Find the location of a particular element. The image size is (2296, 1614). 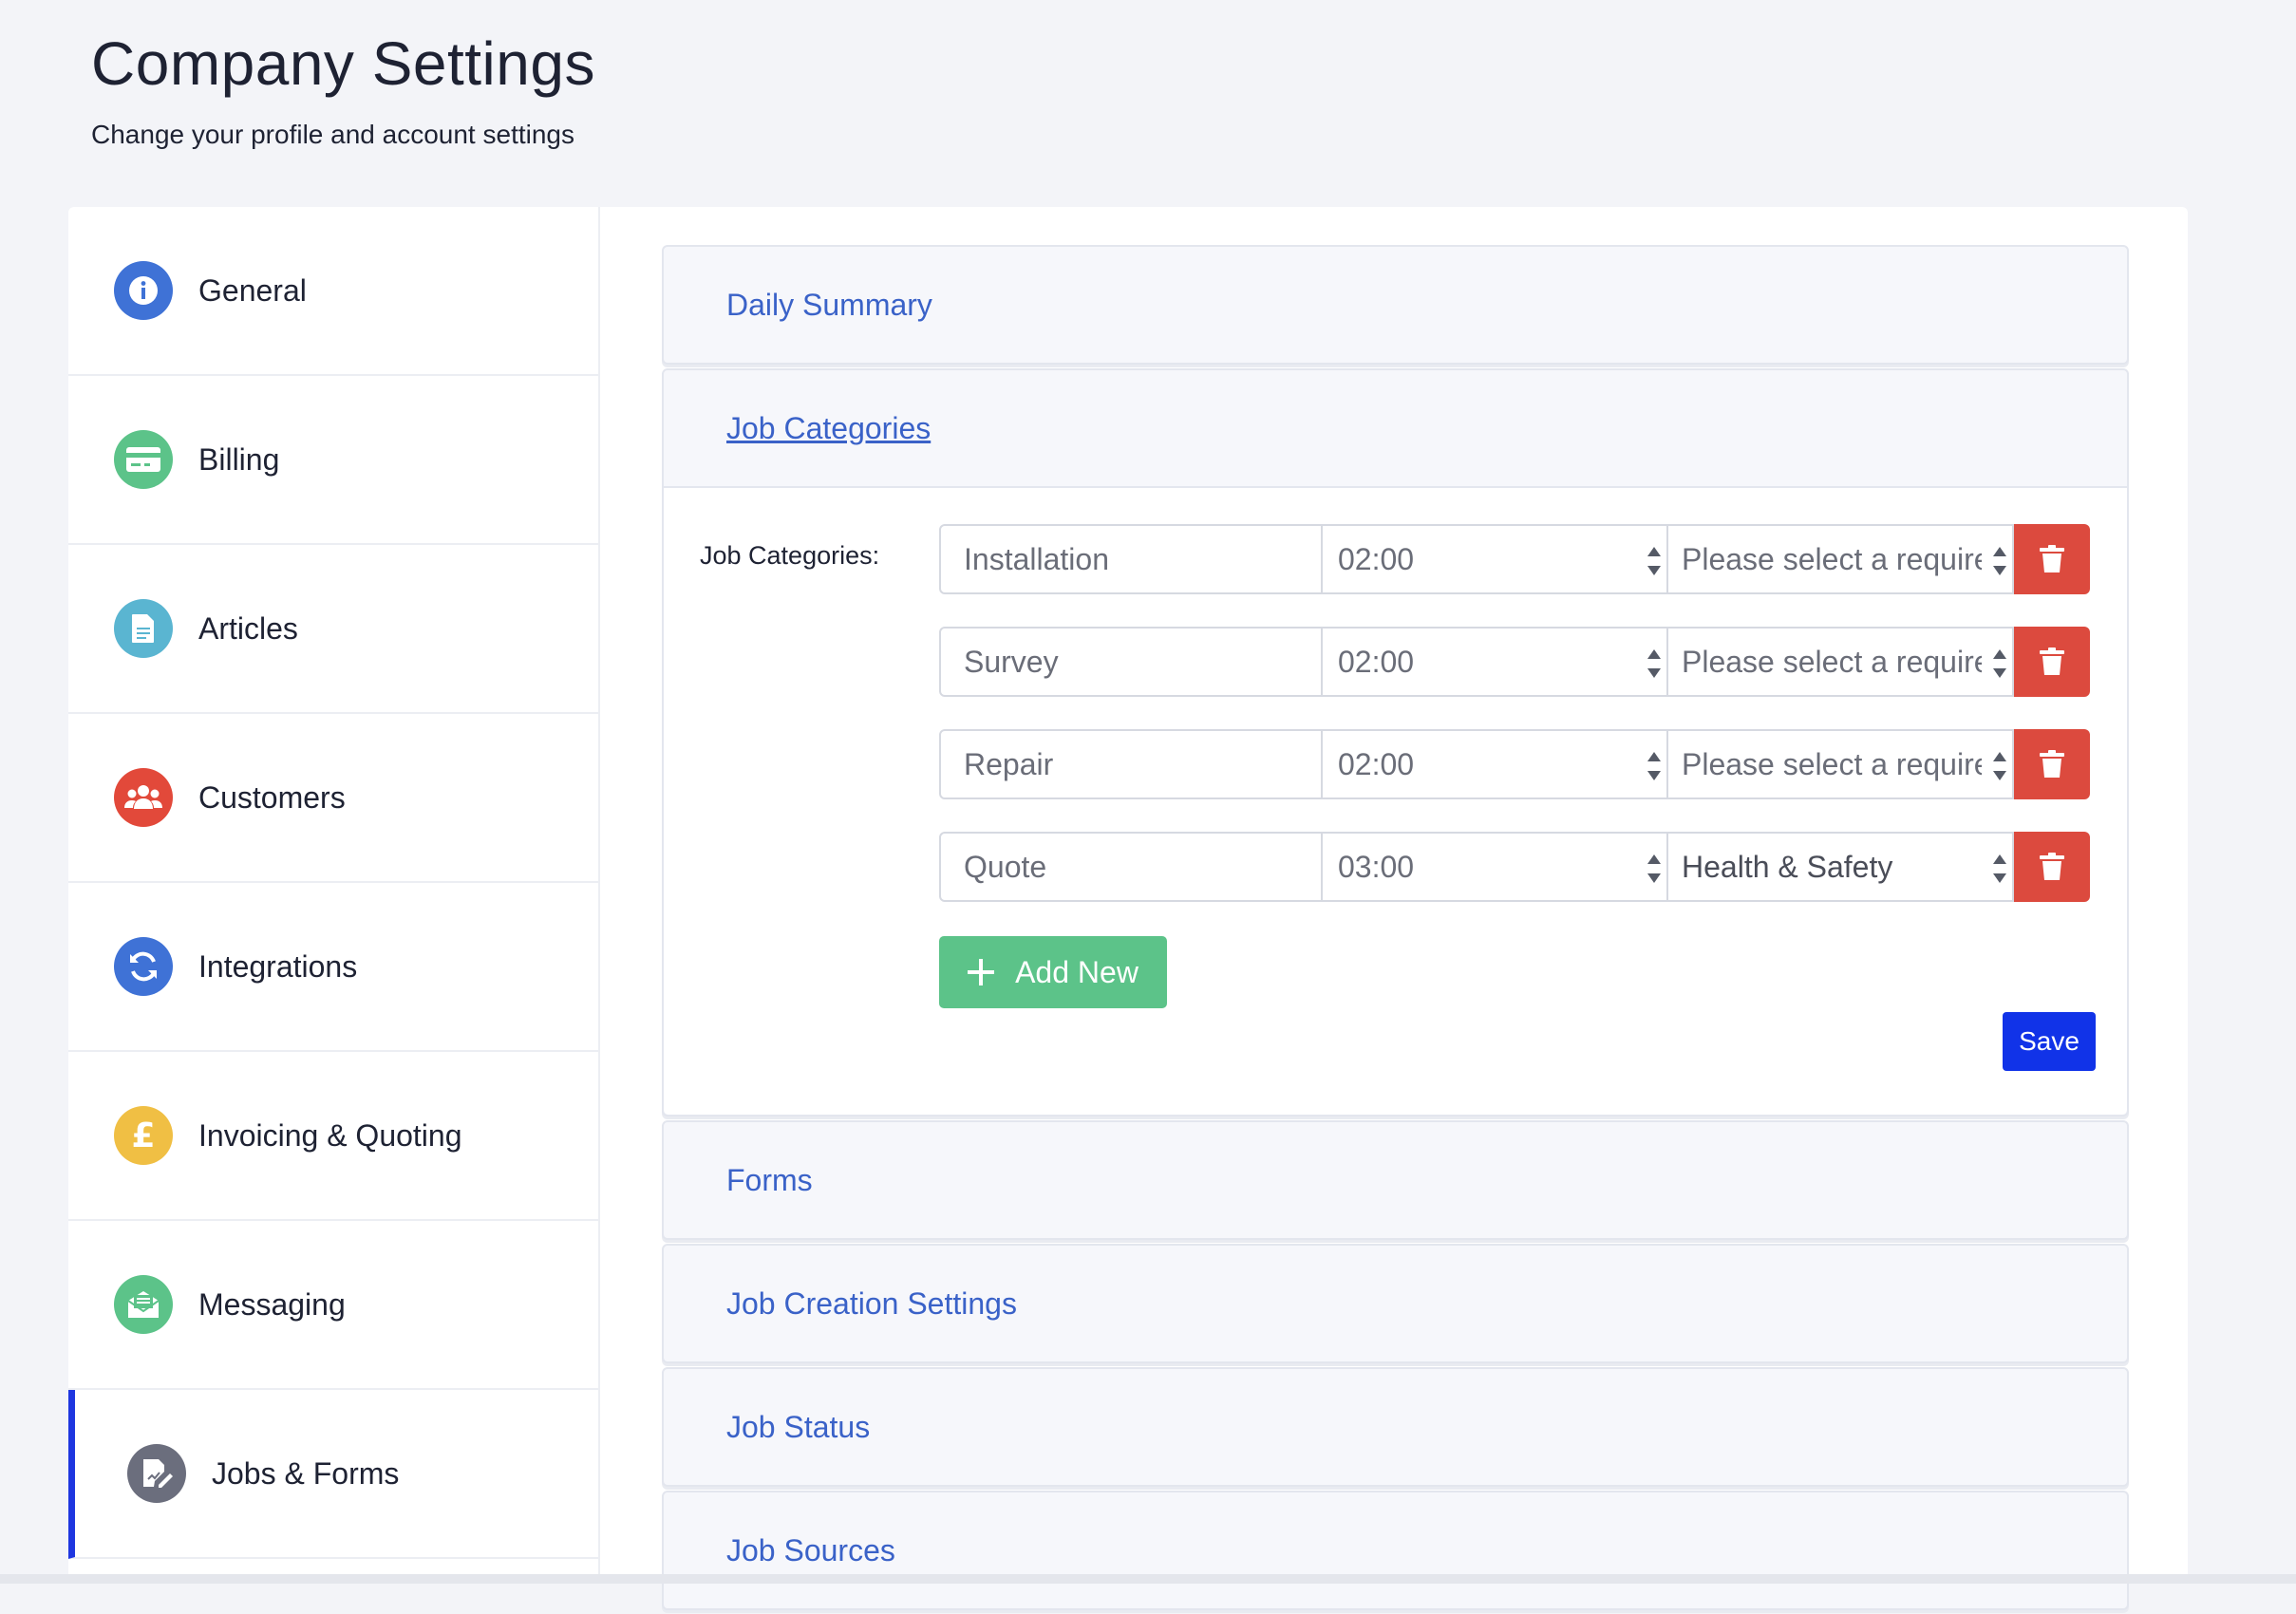

panel-job-status: Job Status is located at coordinates (1395, 1427).